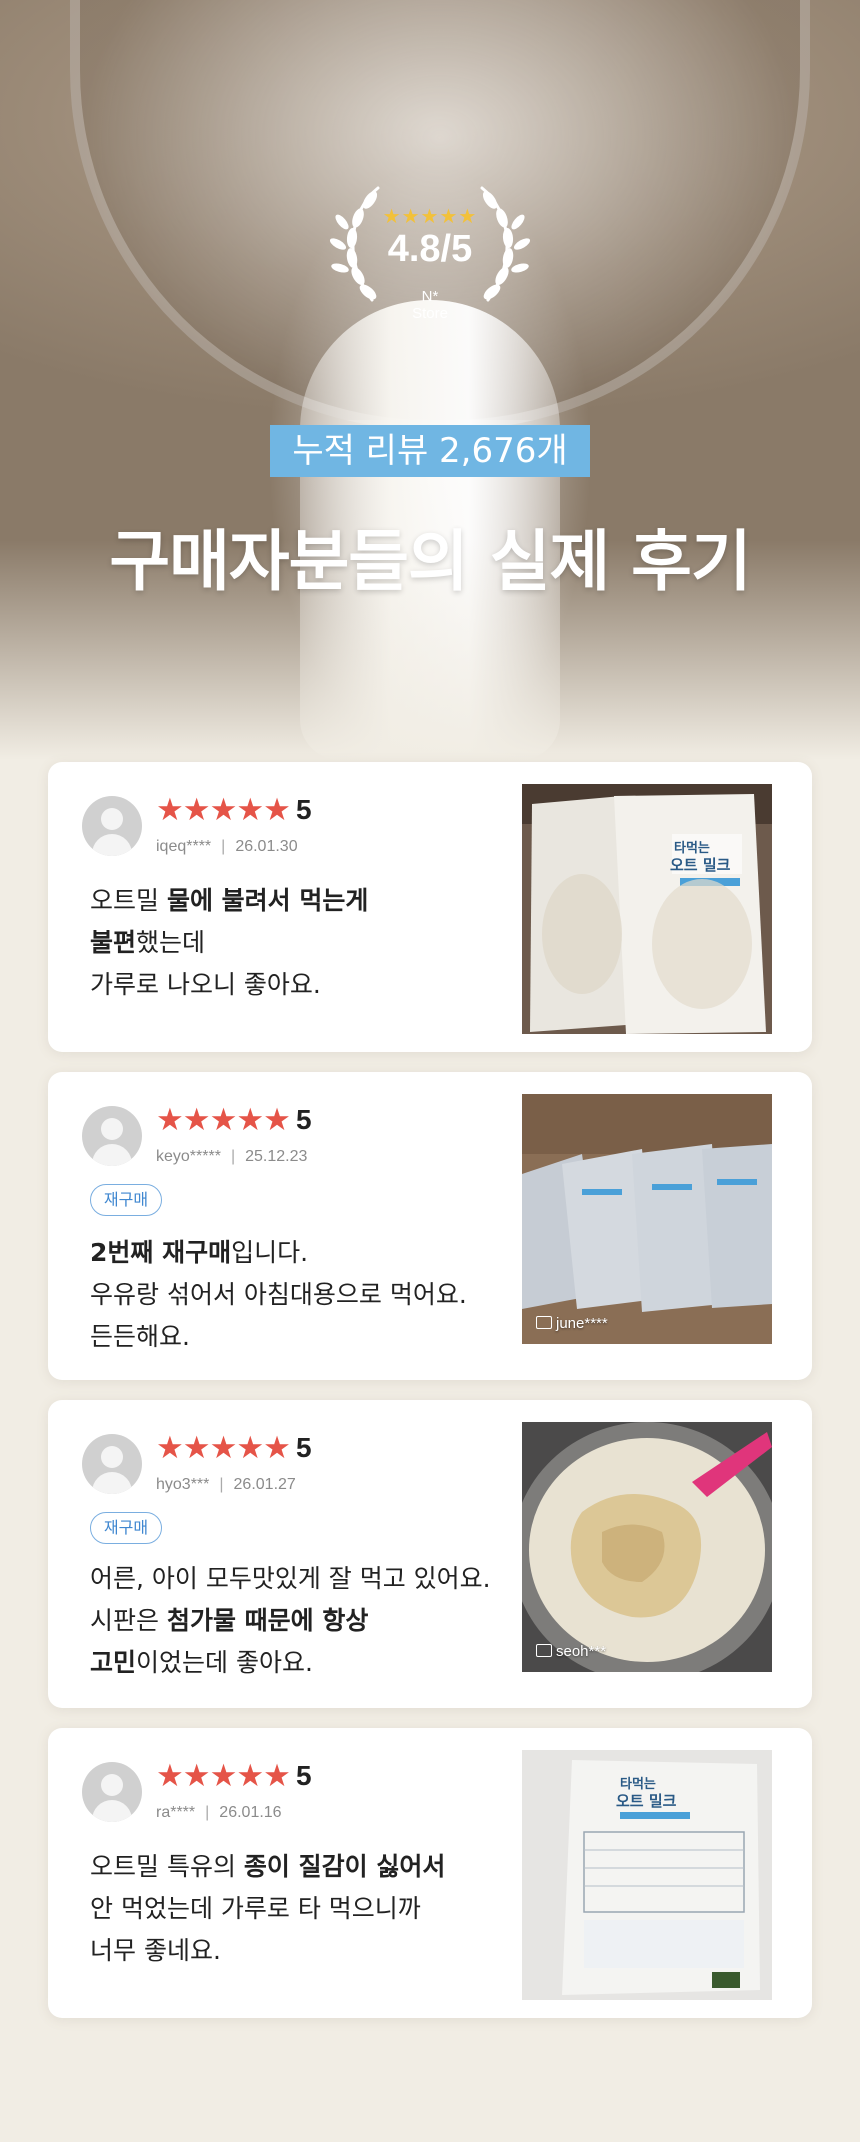 The height and width of the screenshot is (2142, 860). I want to click on review-text-line: 2번째 재구매입니다., so click(278, 1253).